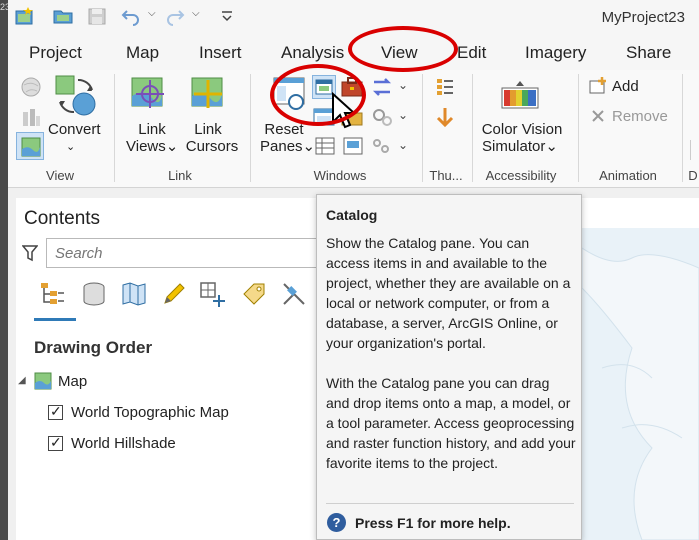  Describe the element at coordinates (353, 146) in the screenshot. I see `layout-window-icon` at that location.